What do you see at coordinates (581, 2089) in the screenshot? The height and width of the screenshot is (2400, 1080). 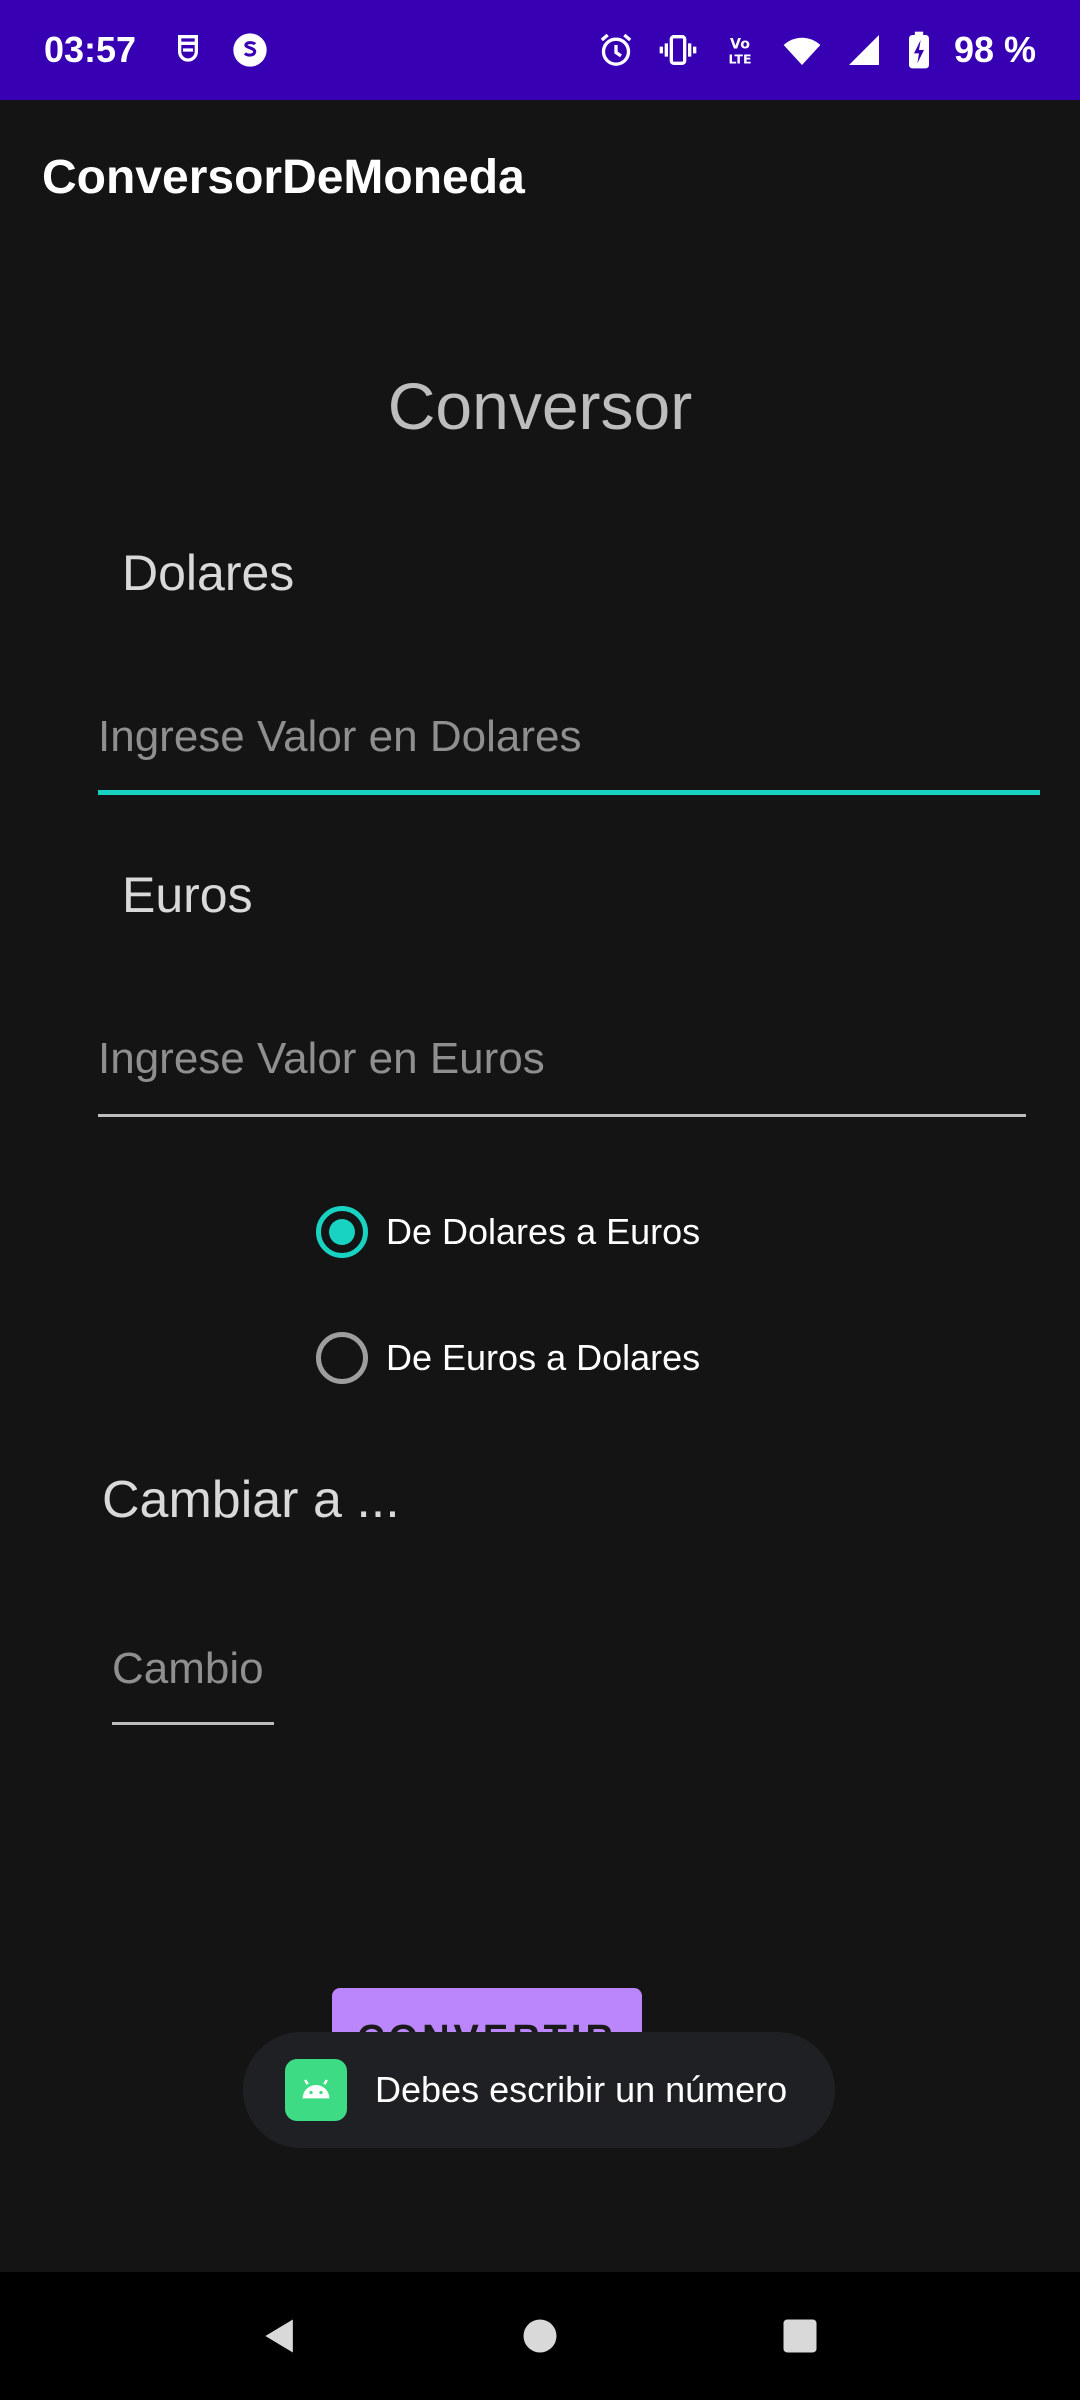 I see `toast-message: Debes escribir un número` at bounding box center [581, 2089].